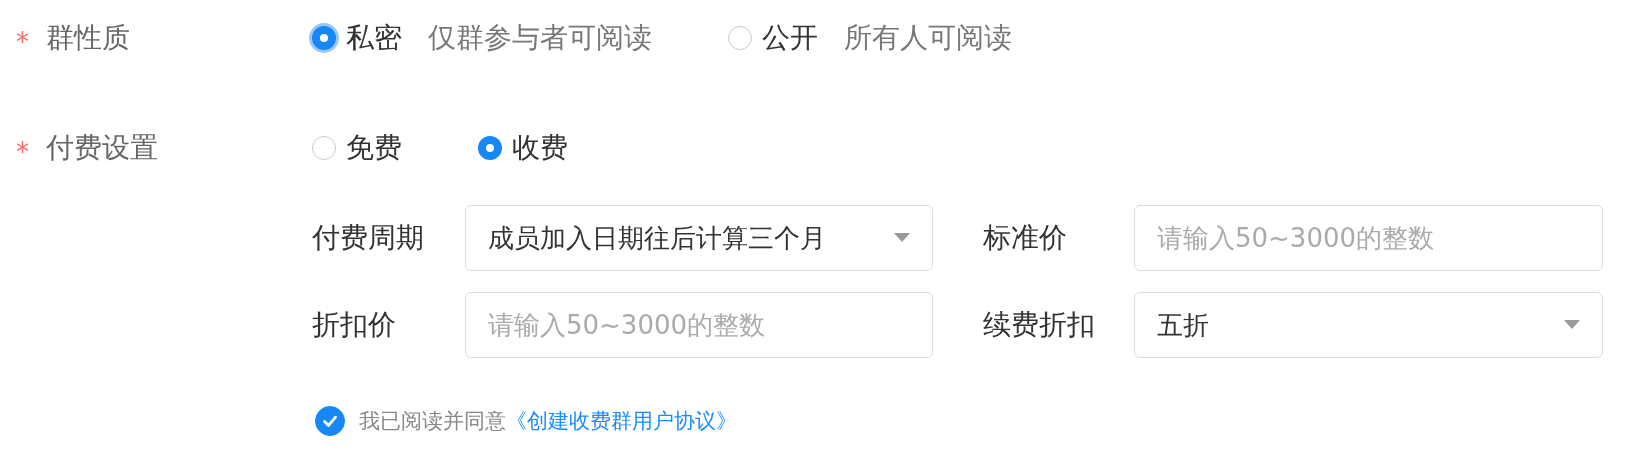 The image size is (1628, 452). What do you see at coordinates (540, 148) in the screenshot?
I see `option-label: 收费` at bounding box center [540, 148].